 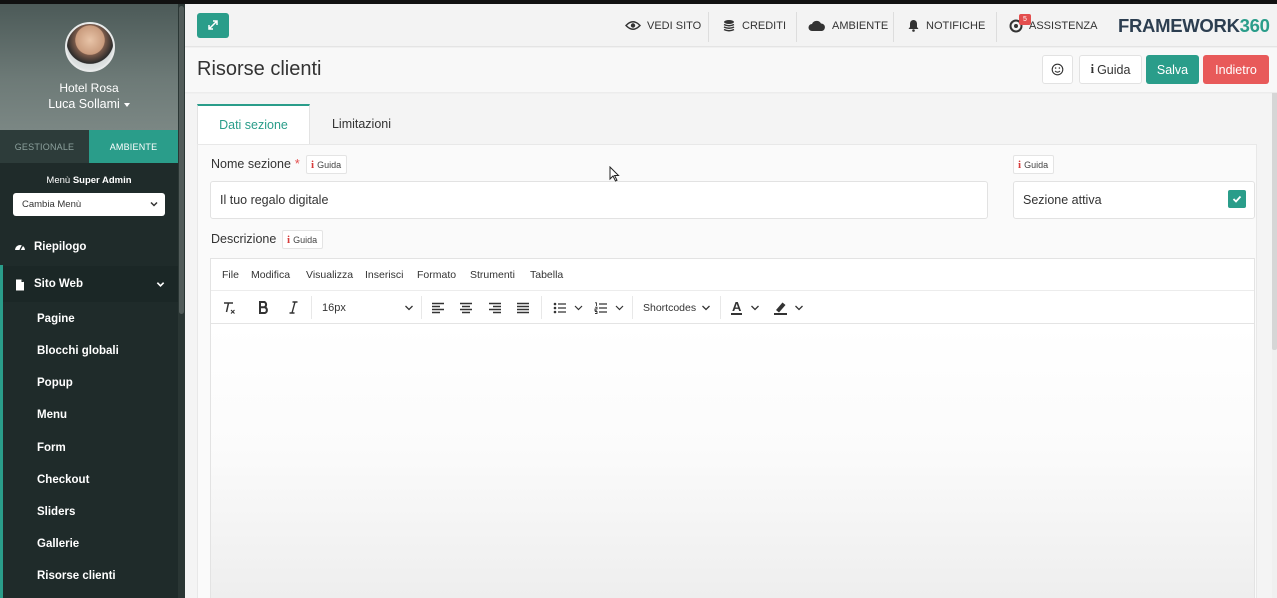 What do you see at coordinates (78, 351) in the screenshot?
I see `sidebar-subitem-blocchi-globali: Blocchi globali` at bounding box center [78, 351].